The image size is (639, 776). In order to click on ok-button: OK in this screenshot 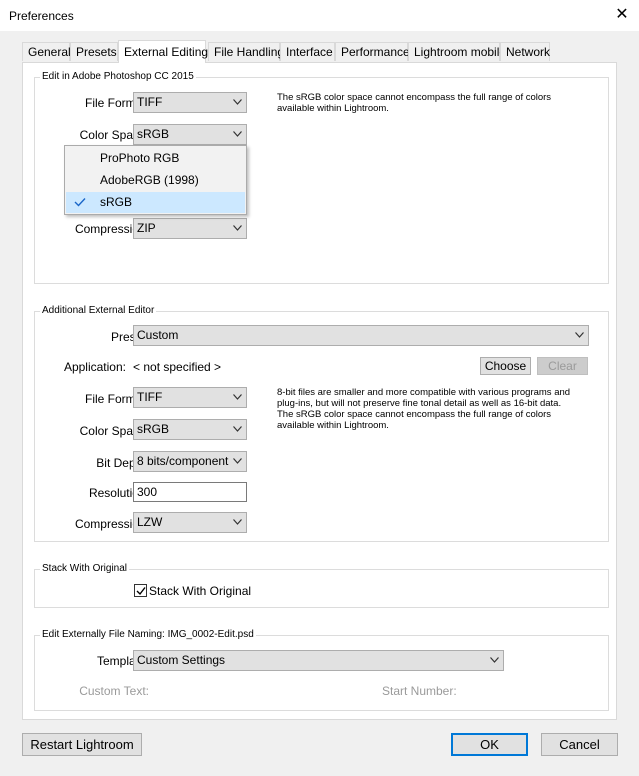, I will do `click(489, 744)`.